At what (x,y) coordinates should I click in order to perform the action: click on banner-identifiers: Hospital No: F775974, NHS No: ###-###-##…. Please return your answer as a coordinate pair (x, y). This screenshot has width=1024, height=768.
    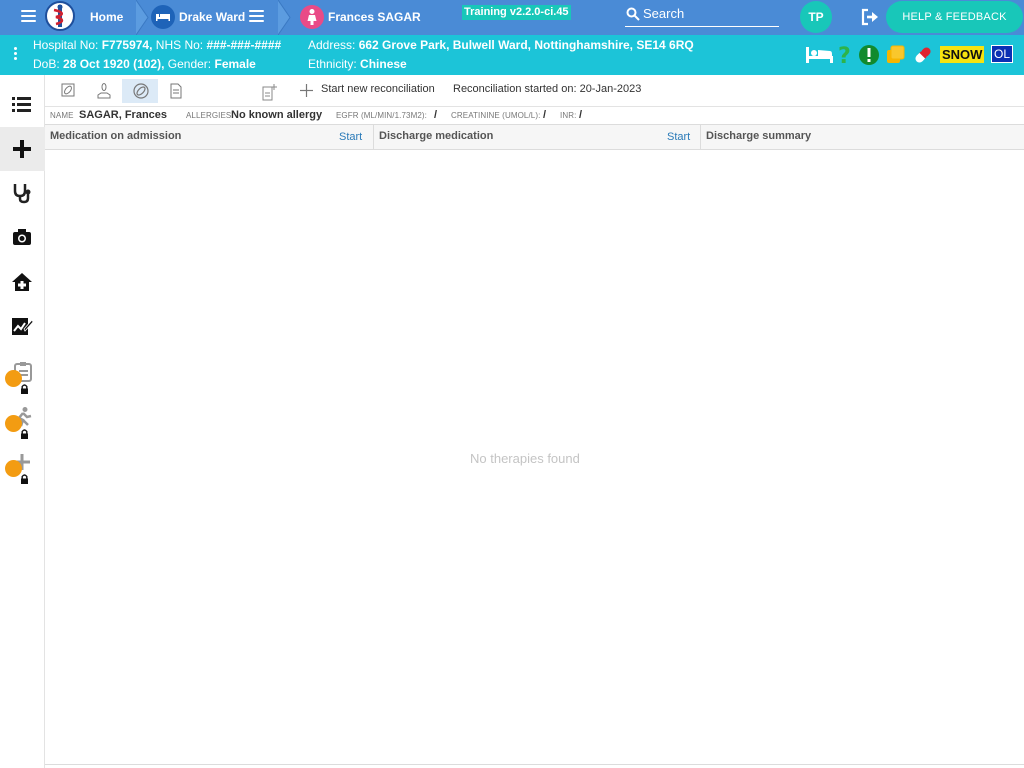
    Looking at the image, I should click on (157, 45).